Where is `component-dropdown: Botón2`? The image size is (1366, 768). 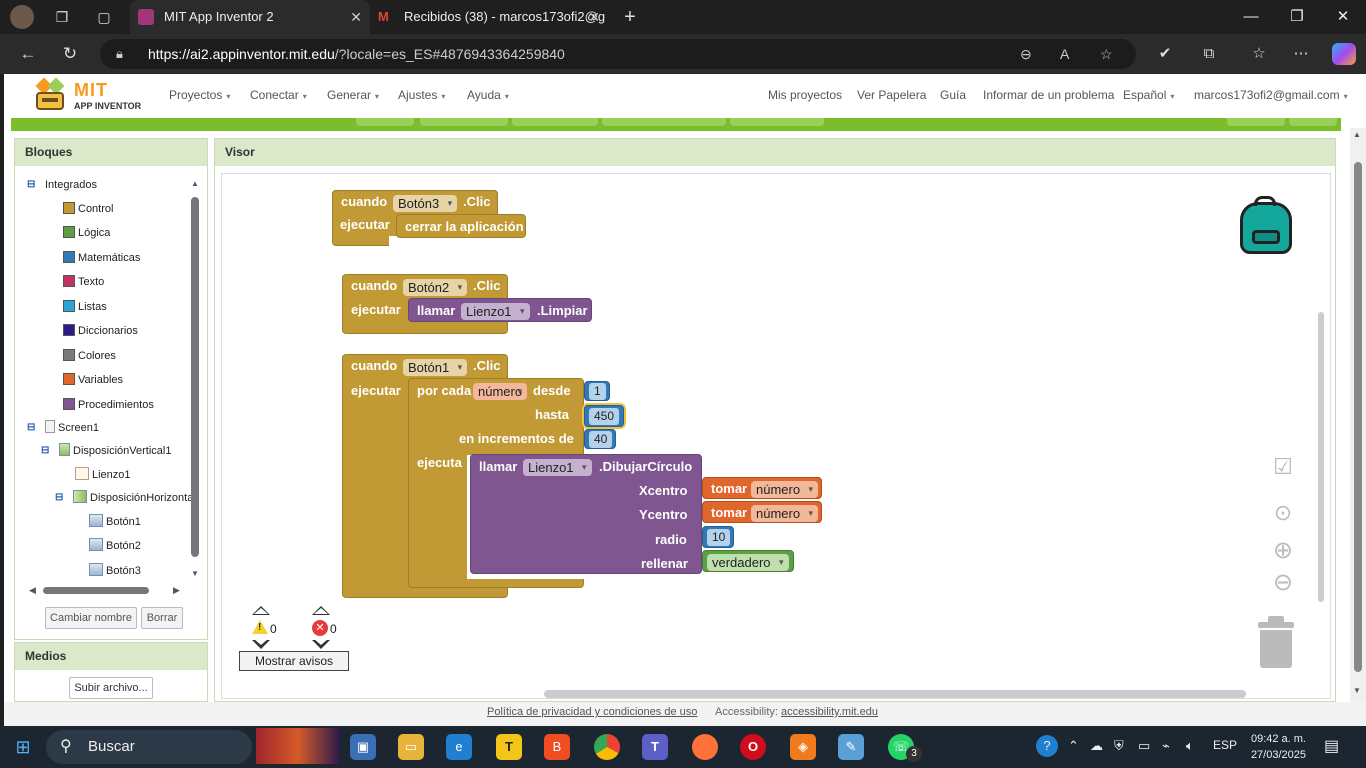 component-dropdown: Botón2 is located at coordinates (435, 287).